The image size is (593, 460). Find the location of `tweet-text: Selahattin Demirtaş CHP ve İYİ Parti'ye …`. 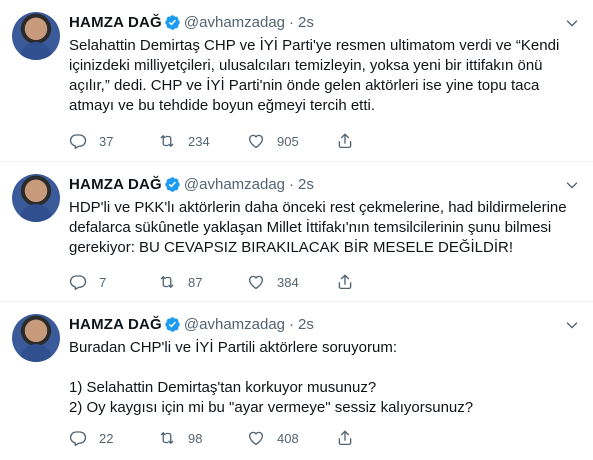

tweet-text: Selahattin Demirtaş CHP ve İYİ Parti'ye … is located at coordinates (314, 75).